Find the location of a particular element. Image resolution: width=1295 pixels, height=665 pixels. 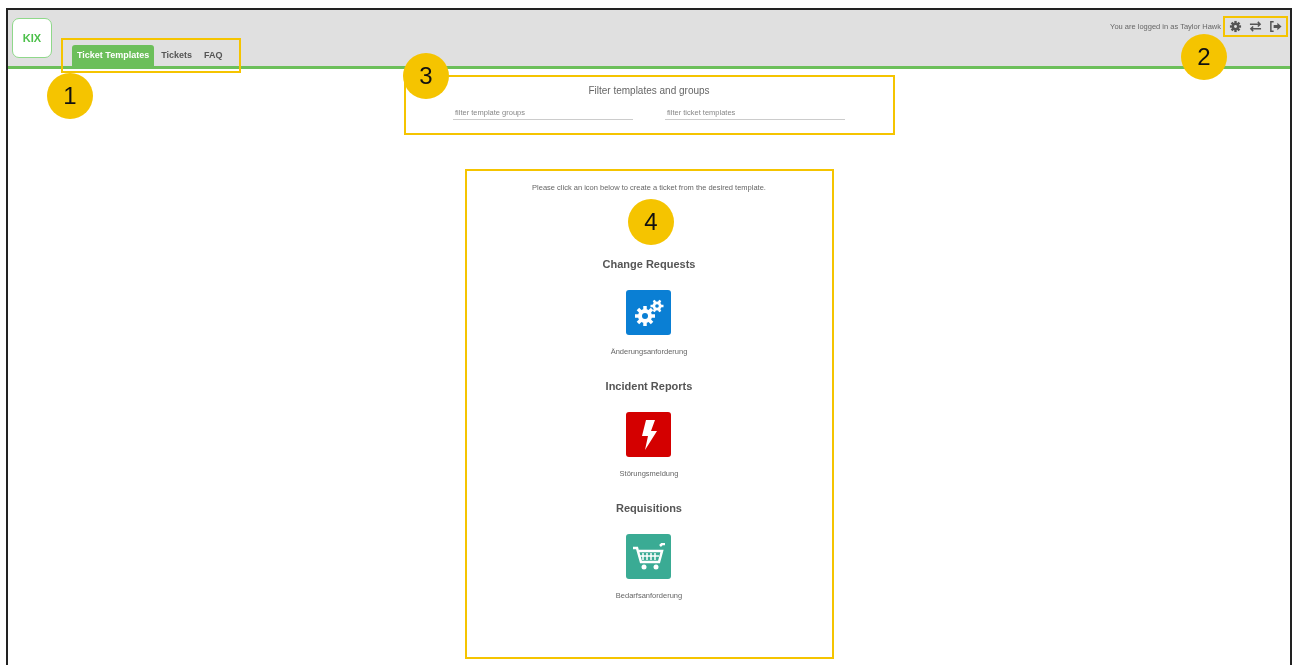

filter-title: Filter templates and groups is located at coordinates (649, 90).